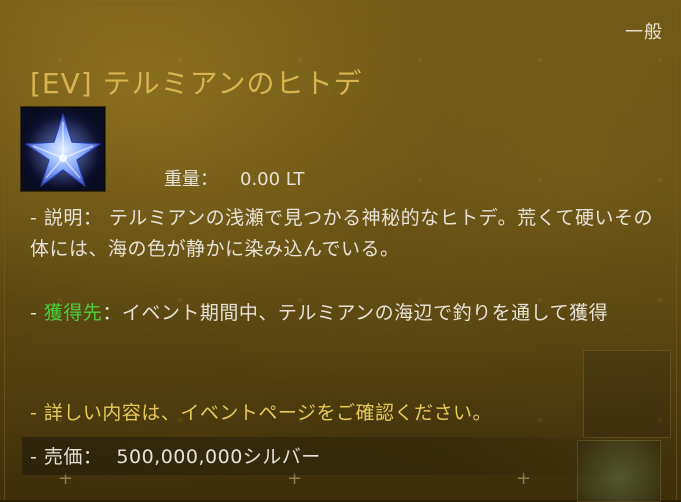 The height and width of the screenshot is (502, 681). What do you see at coordinates (196, 83) in the screenshot?
I see `item-title: [EV] テルミアンのヒトデ` at bounding box center [196, 83].